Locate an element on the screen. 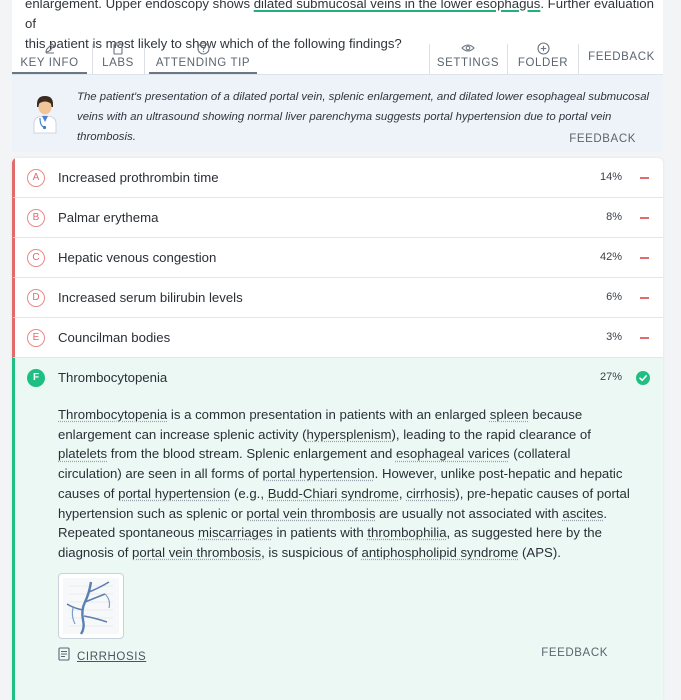 The height and width of the screenshot is (700, 681). choice-letter: C is located at coordinates (36, 258).